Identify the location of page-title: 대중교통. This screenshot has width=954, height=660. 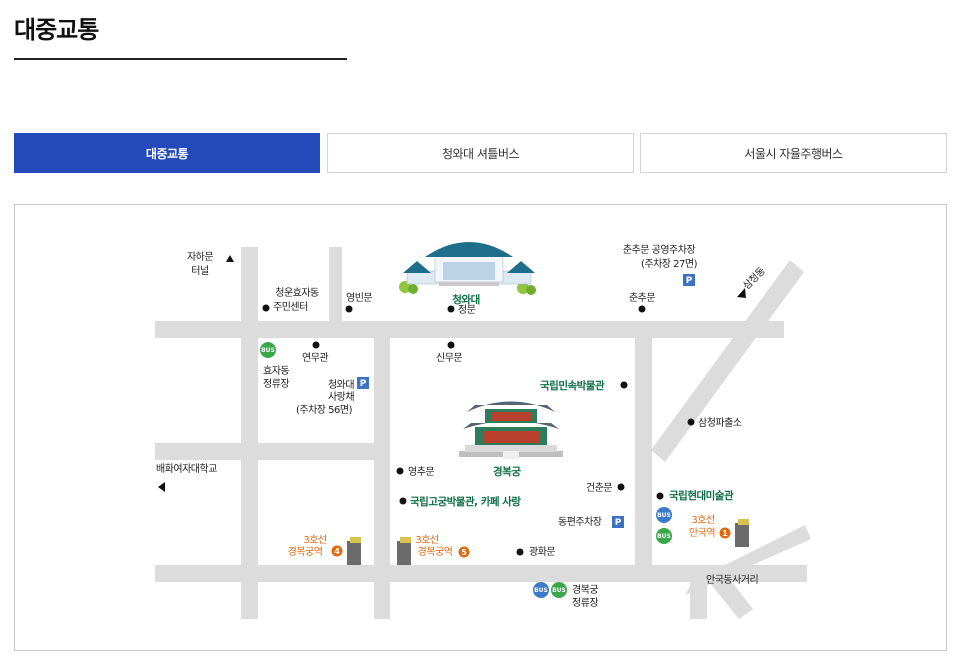
(56, 30).